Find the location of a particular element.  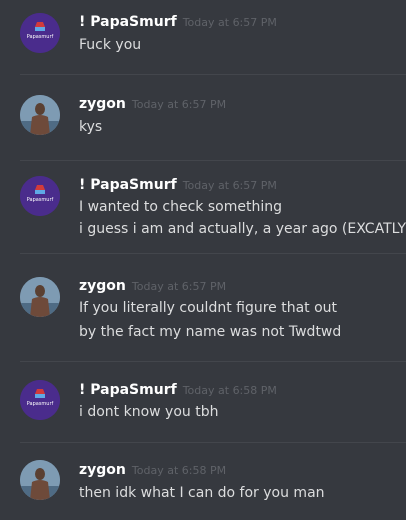

username: zygon Today at 6:58 PM is located at coordinates (152, 470).